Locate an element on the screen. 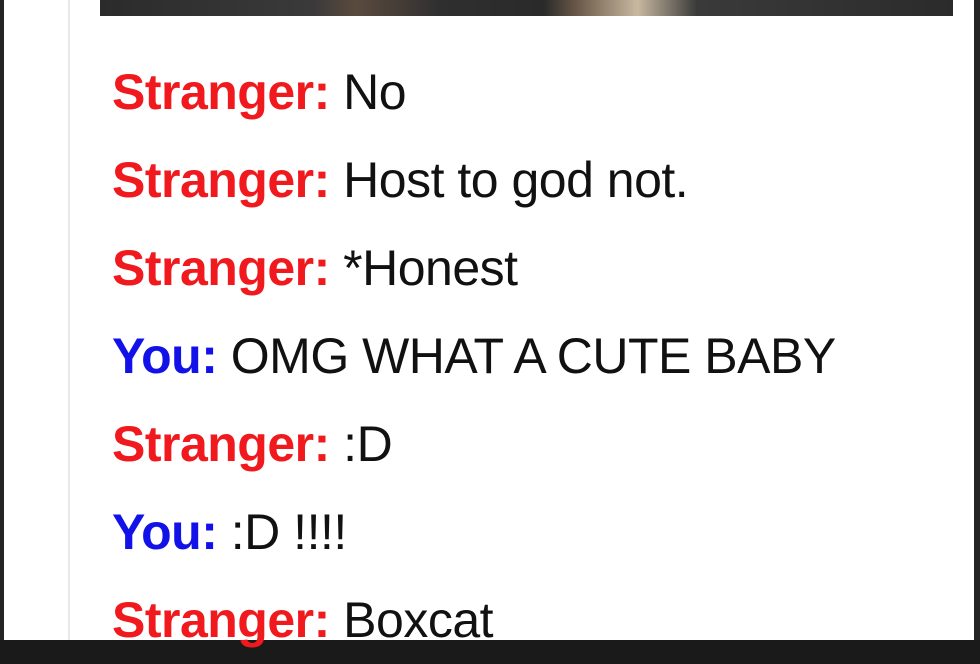 Image resolution: width=980 pixels, height=664 pixels. chat-message: Stranger: Boxcat is located at coordinates (542, 620).